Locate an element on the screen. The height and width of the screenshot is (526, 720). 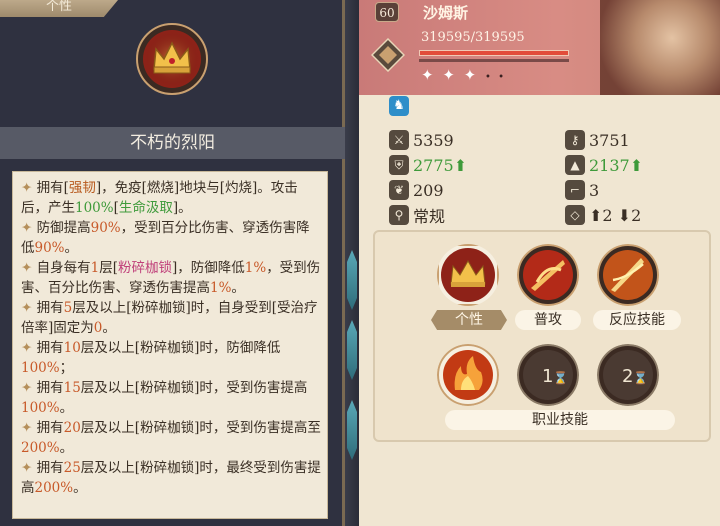
profession-slot-1-icon: 1 ⌛ is located at coordinates (548, 375).